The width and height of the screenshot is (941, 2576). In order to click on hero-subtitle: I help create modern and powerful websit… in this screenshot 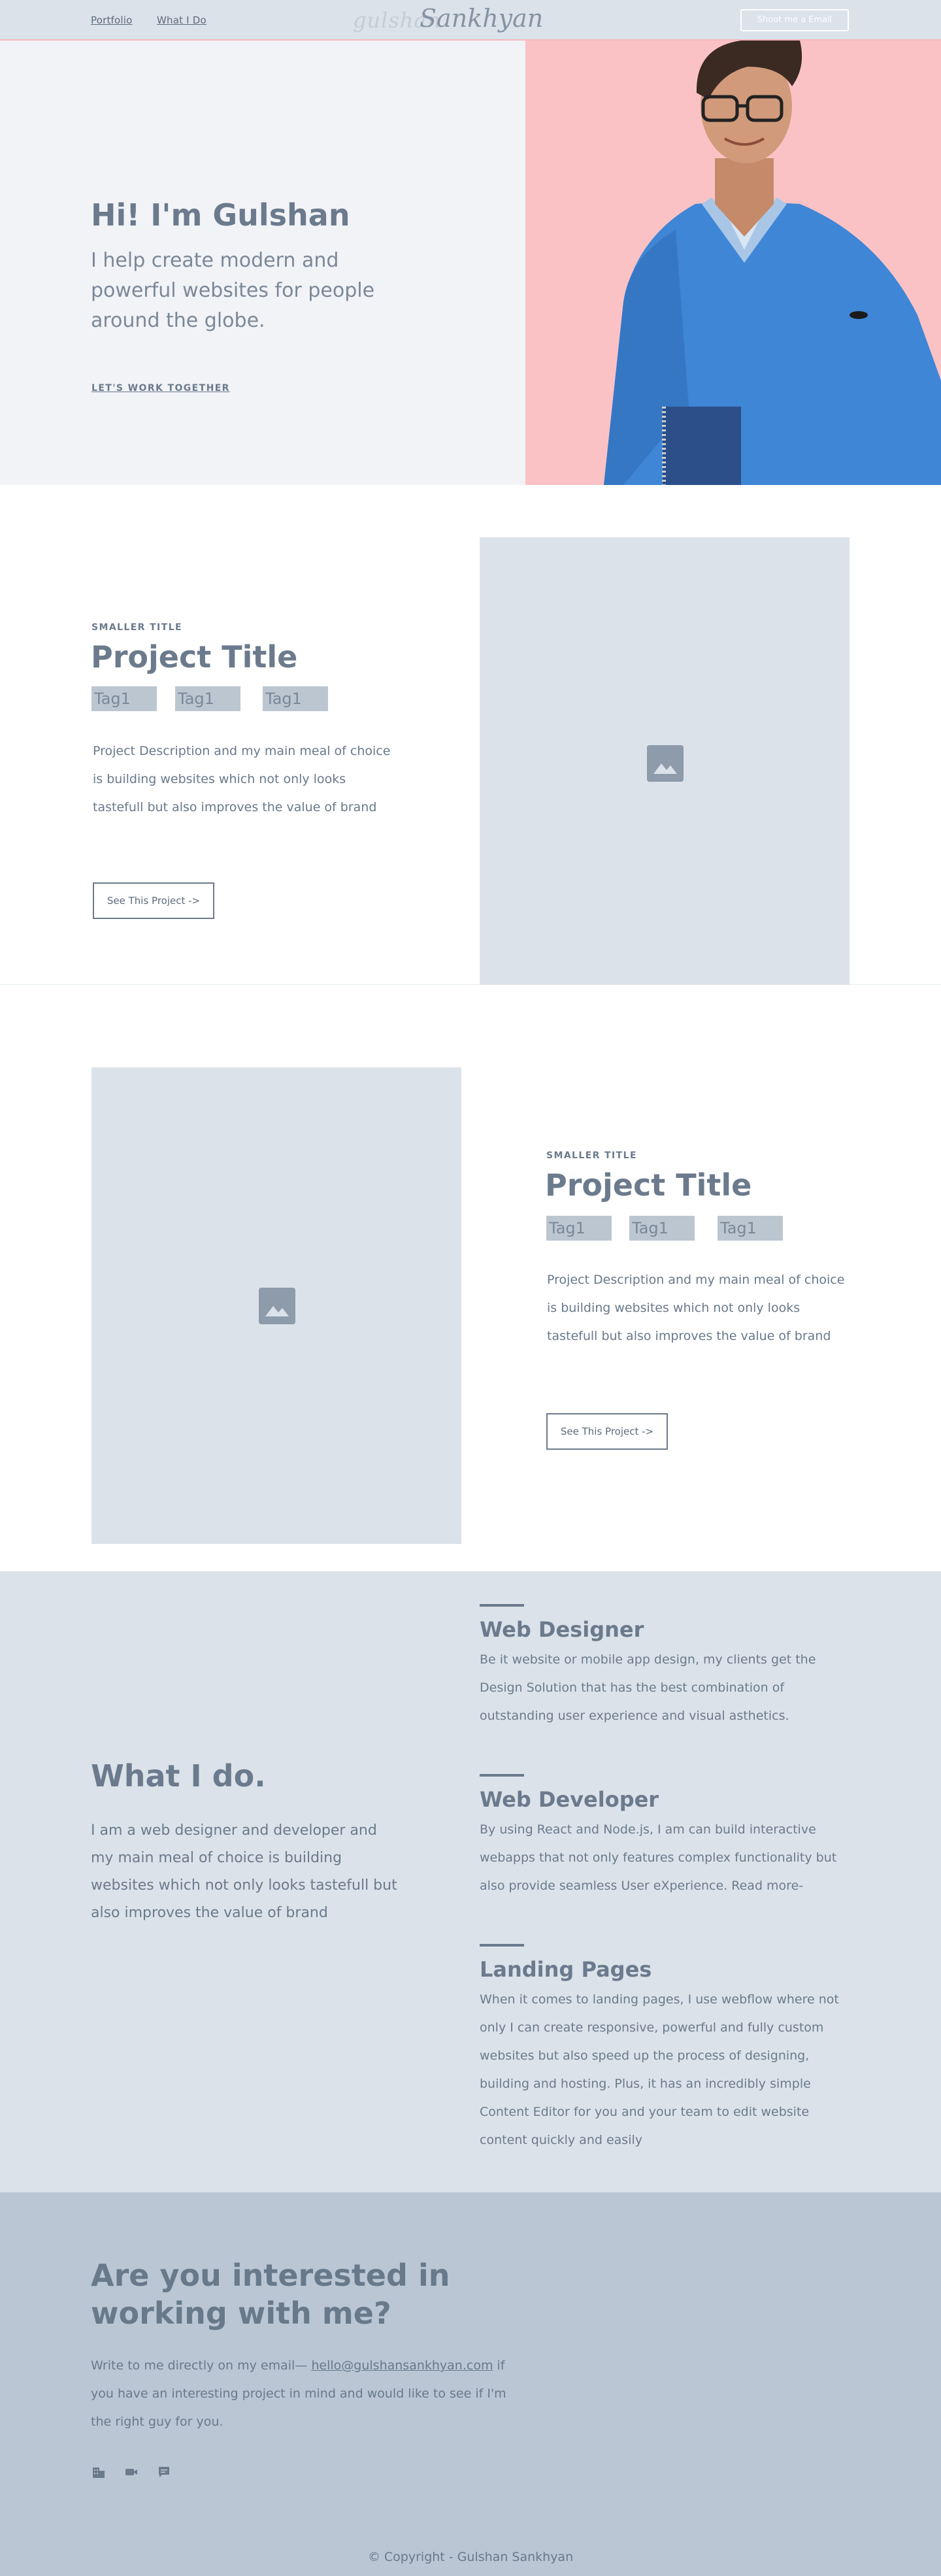, I will do `click(233, 291)`.